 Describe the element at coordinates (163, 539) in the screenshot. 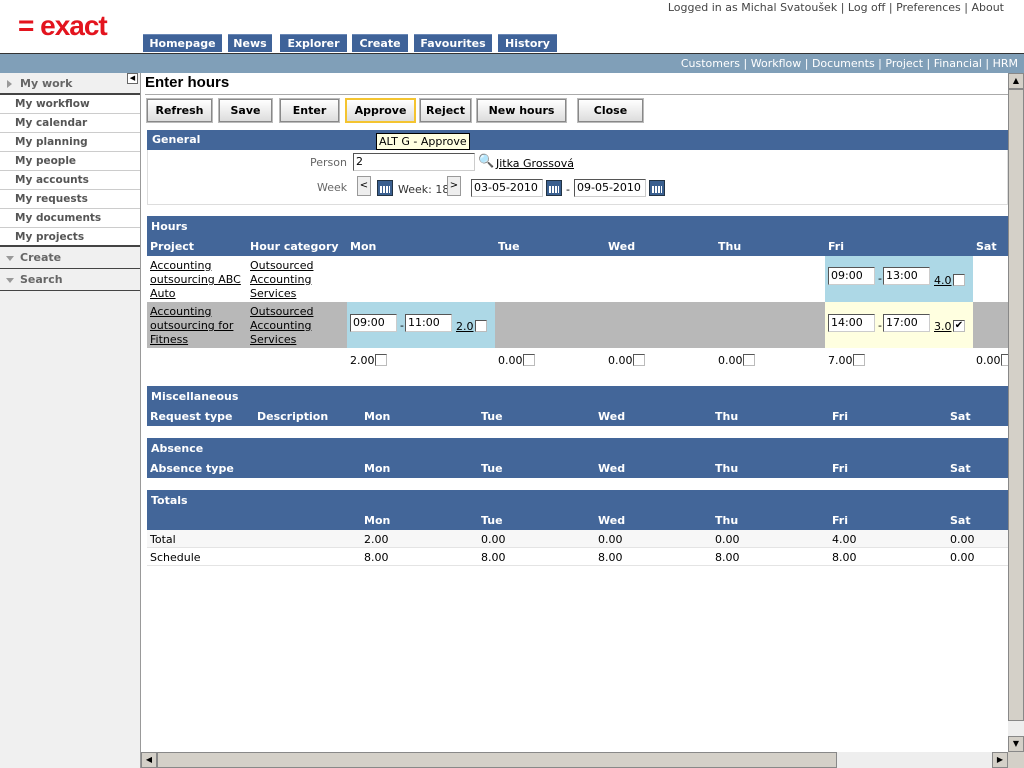

I see `totals-row-label: Total` at that location.